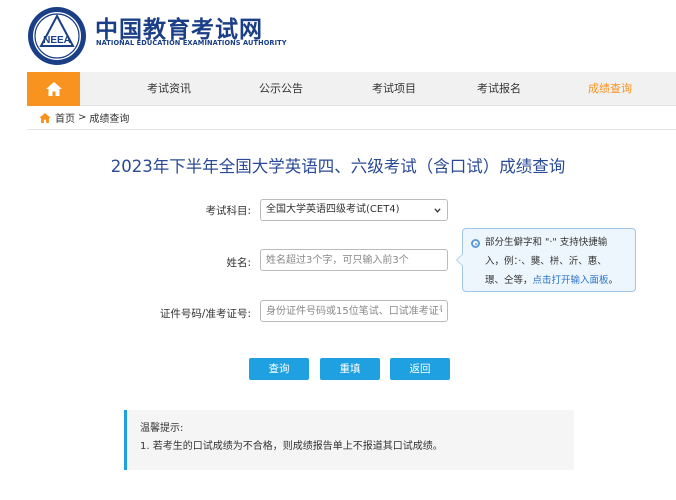 This screenshot has width=676, height=500. What do you see at coordinates (350, 369) in the screenshot?
I see `reset-button: 重填` at bounding box center [350, 369].